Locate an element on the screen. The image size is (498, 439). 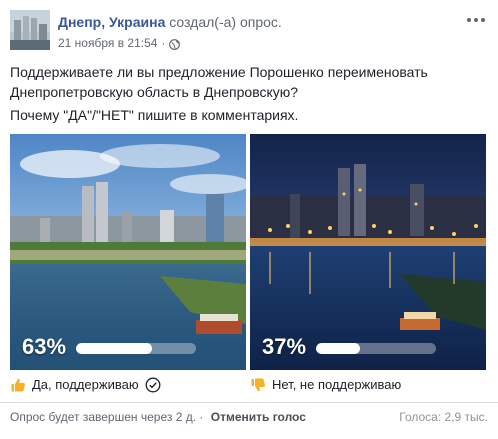
option-yes-progress-fill is located at coordinates (114, 348).